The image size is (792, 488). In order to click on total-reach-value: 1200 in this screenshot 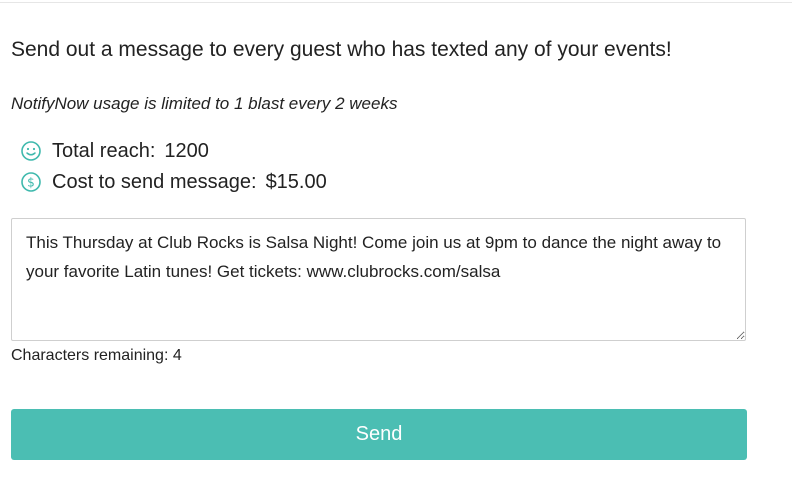, I will do `click(186, 150)`.